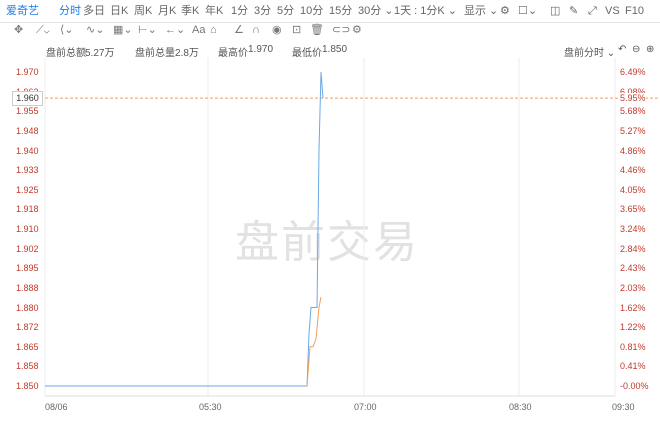  What do you see at coordinates (27, 248) in the screenshot?
I see `y-tick-left: 1.902` at bounding box center [27, 248].